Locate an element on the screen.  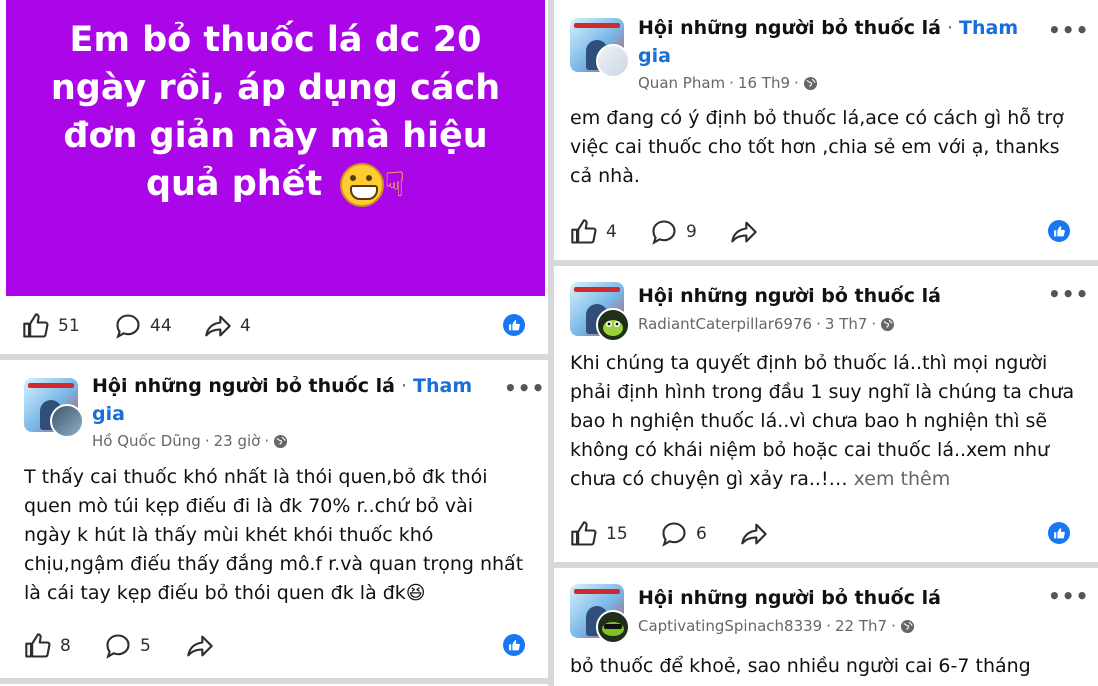
like-button: 15 is located at coordinates (599, 534).